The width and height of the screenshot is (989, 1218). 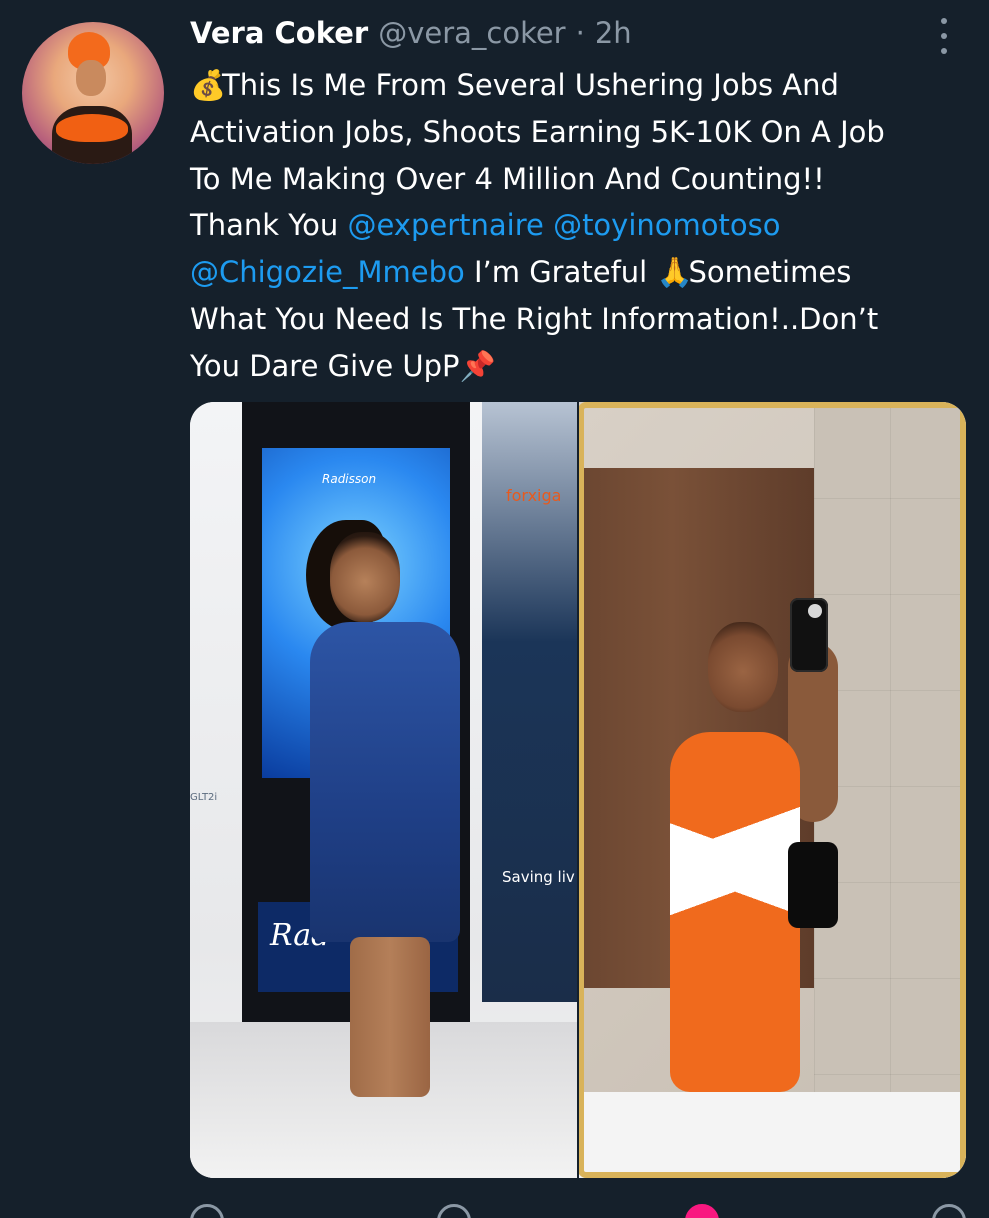 I want to click on tweet-header: Vera Coker @vera_coker · 2h, so click(x=411, y=36).